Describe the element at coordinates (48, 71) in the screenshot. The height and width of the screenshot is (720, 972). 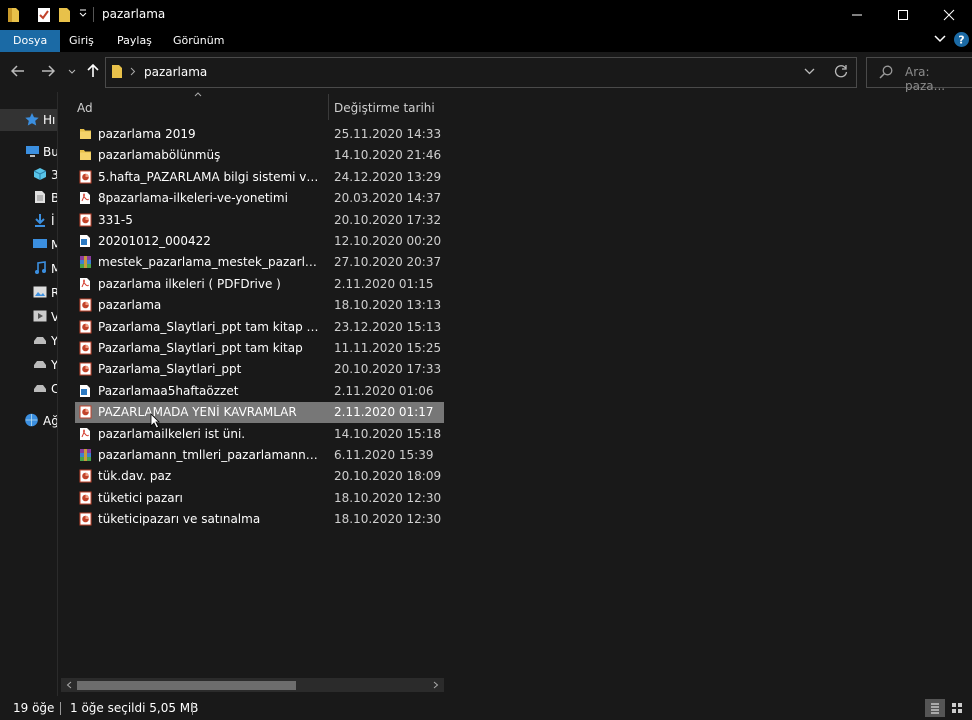
I see `forward-arrow-icon` at that location.